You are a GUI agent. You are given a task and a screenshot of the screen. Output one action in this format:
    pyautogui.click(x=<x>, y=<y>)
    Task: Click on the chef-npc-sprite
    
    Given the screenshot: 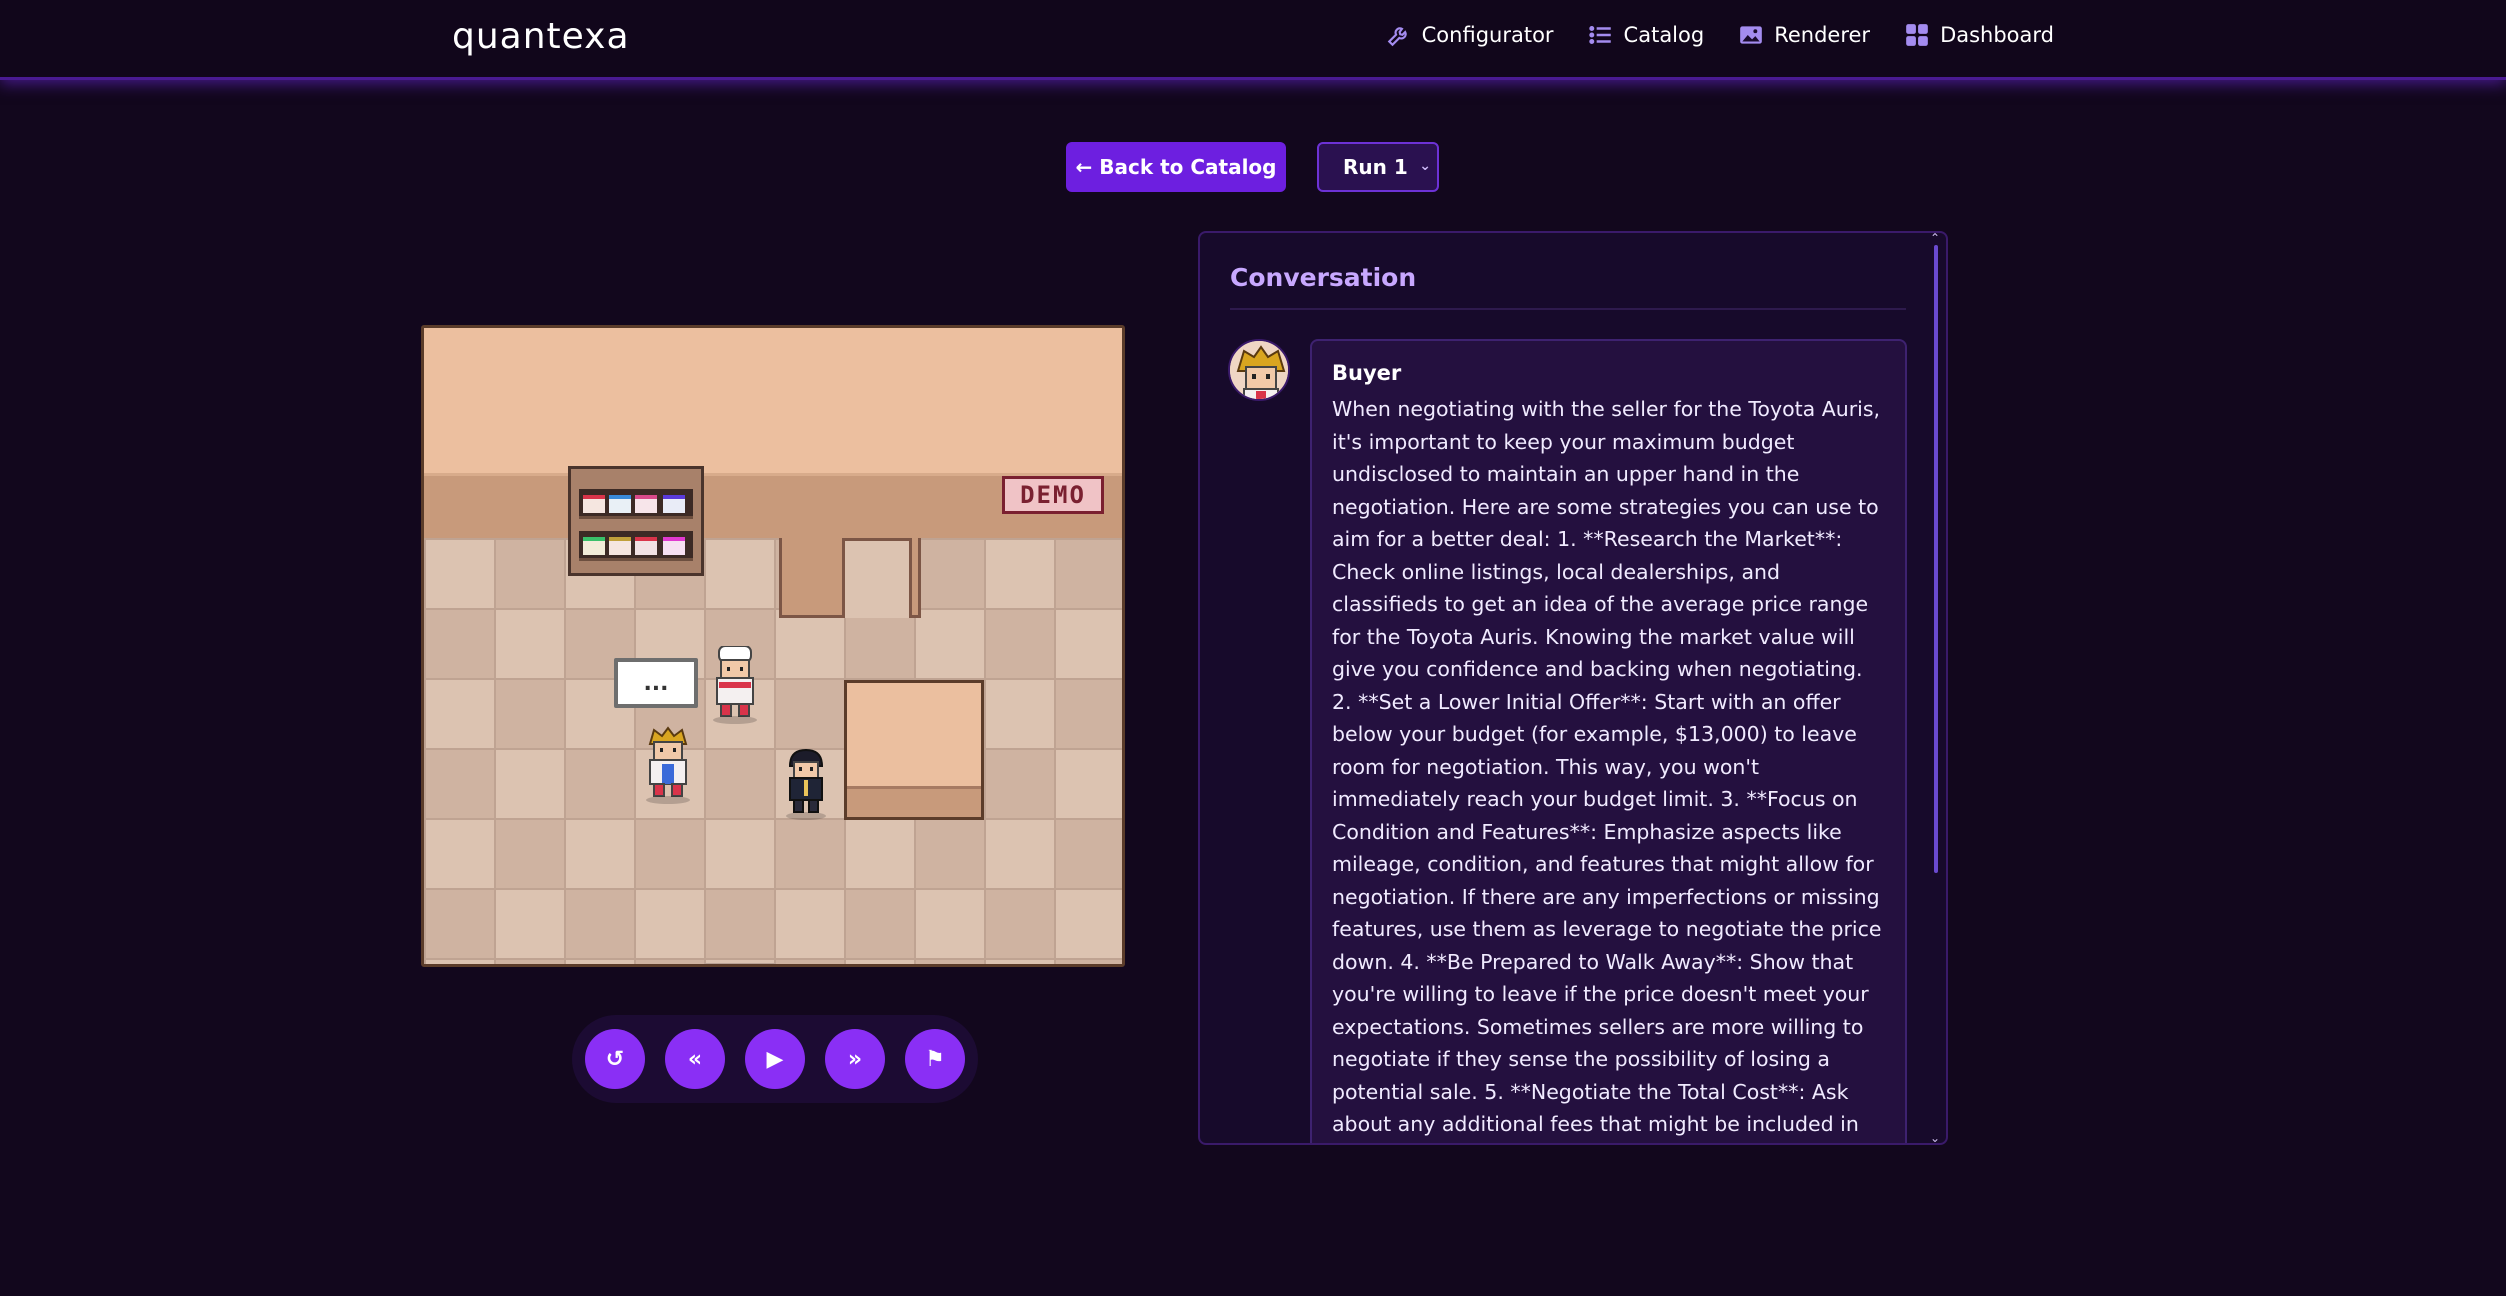 What is the action you would take?
    pyautogui.click(x=735, y=685)
    